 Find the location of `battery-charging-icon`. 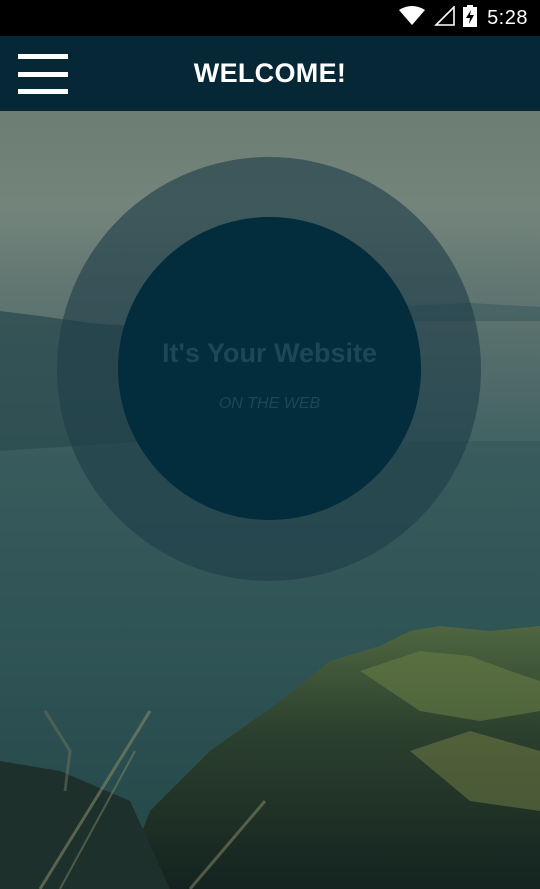

battery-charging-icon is located at coordinates (470, 18).